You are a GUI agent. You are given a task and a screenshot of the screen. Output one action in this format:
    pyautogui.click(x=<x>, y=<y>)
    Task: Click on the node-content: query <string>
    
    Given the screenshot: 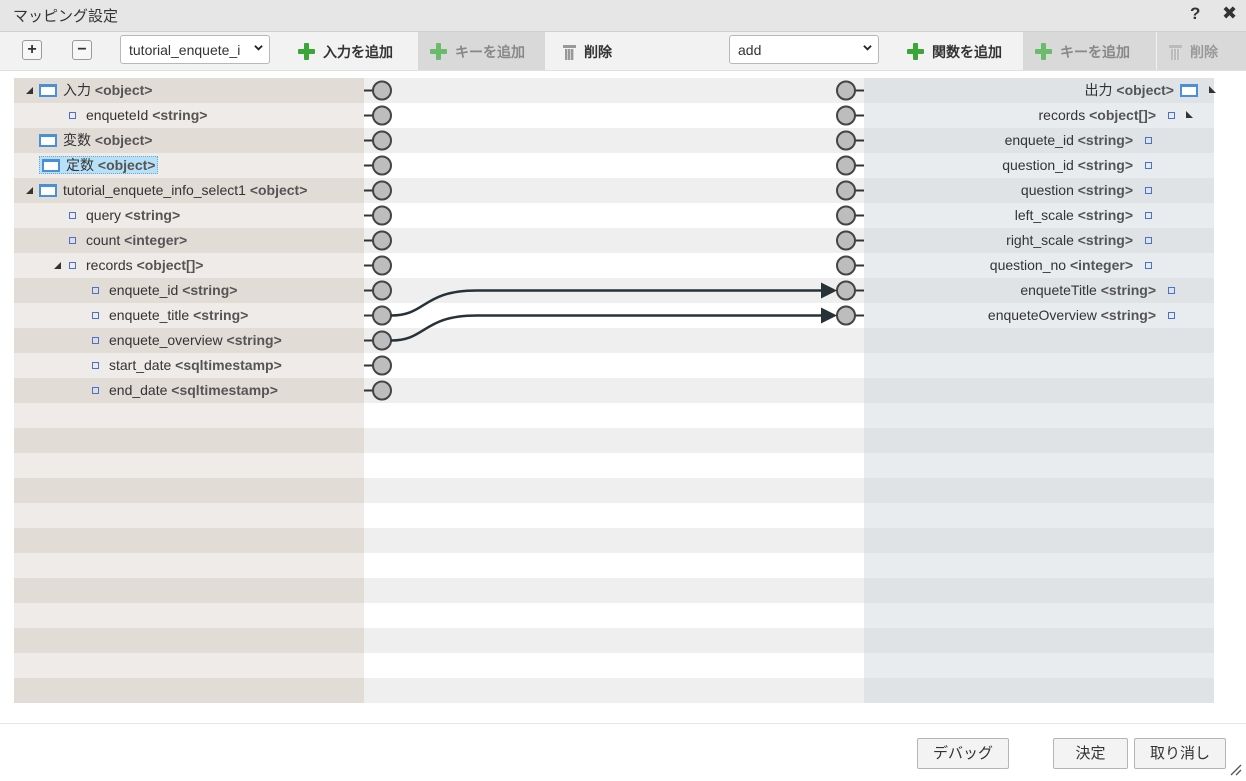 What is the action you would take?
    pyautogui.click(x=124, y=215)
    